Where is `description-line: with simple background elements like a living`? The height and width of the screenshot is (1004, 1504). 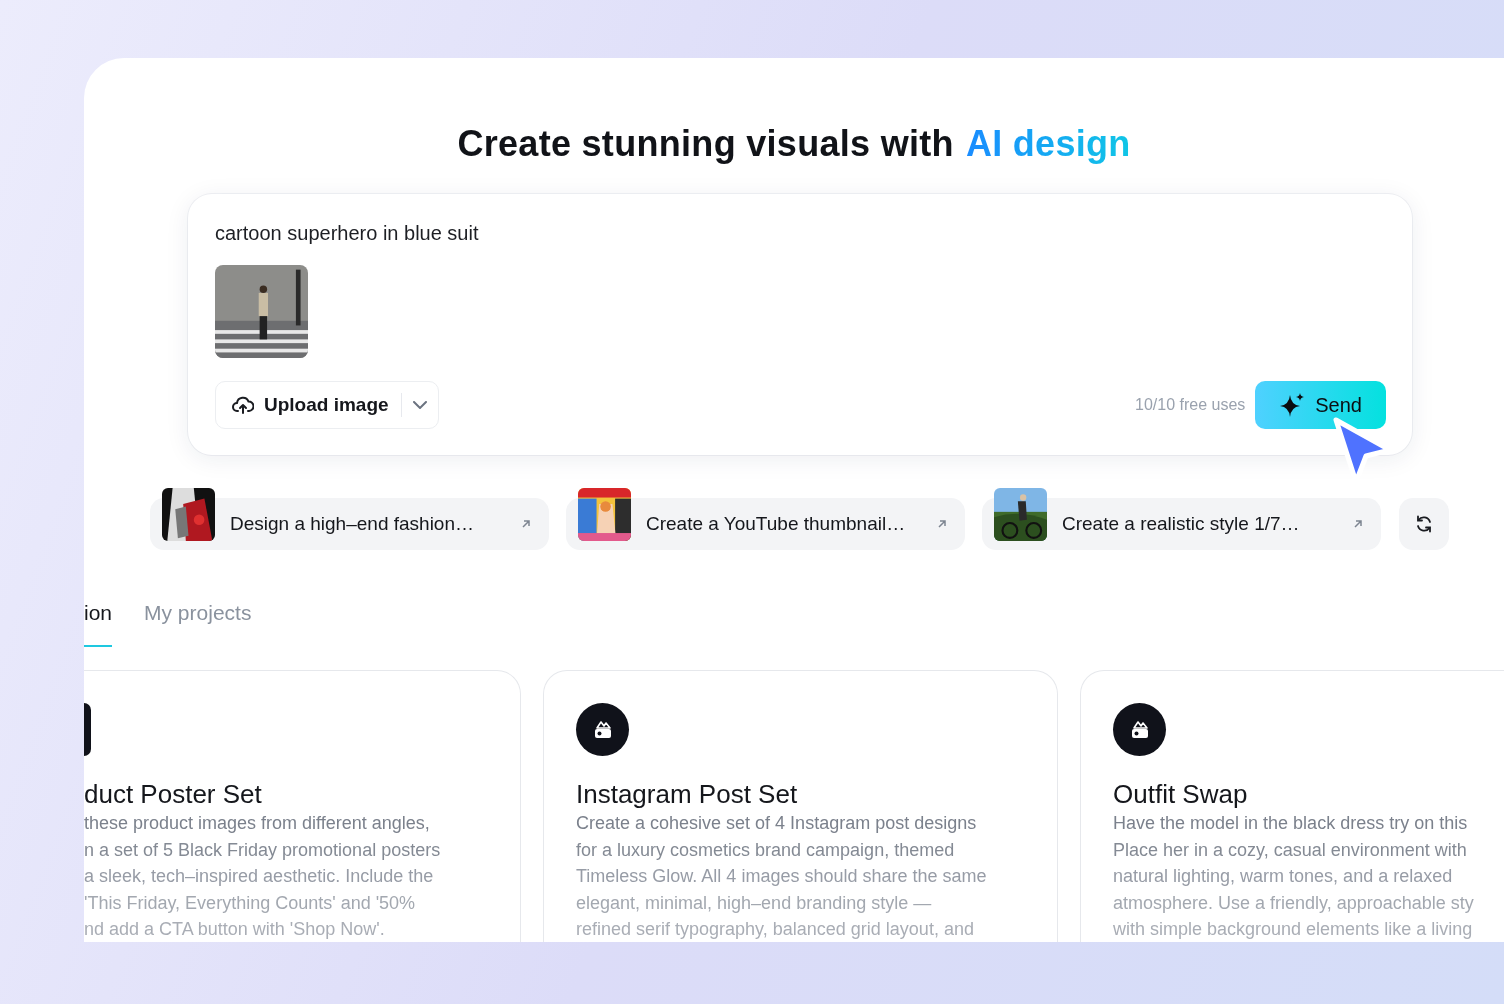
description-line: with simple background elements like a living is located at coordinates (1293, 929).